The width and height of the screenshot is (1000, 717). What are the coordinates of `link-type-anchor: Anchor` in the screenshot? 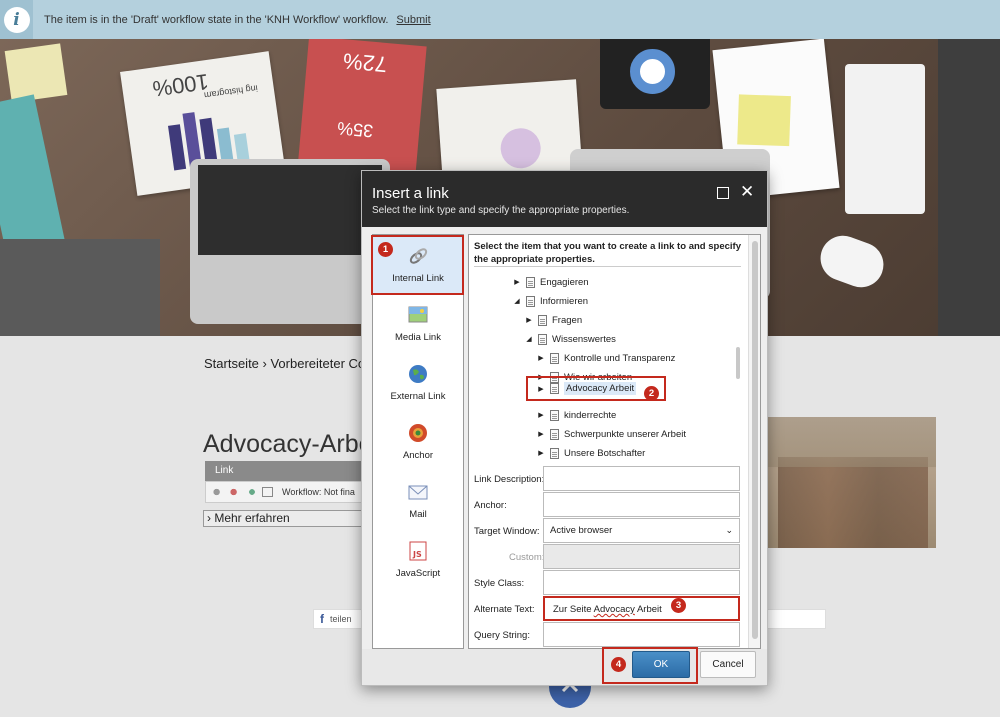 It's located at (418, 445).